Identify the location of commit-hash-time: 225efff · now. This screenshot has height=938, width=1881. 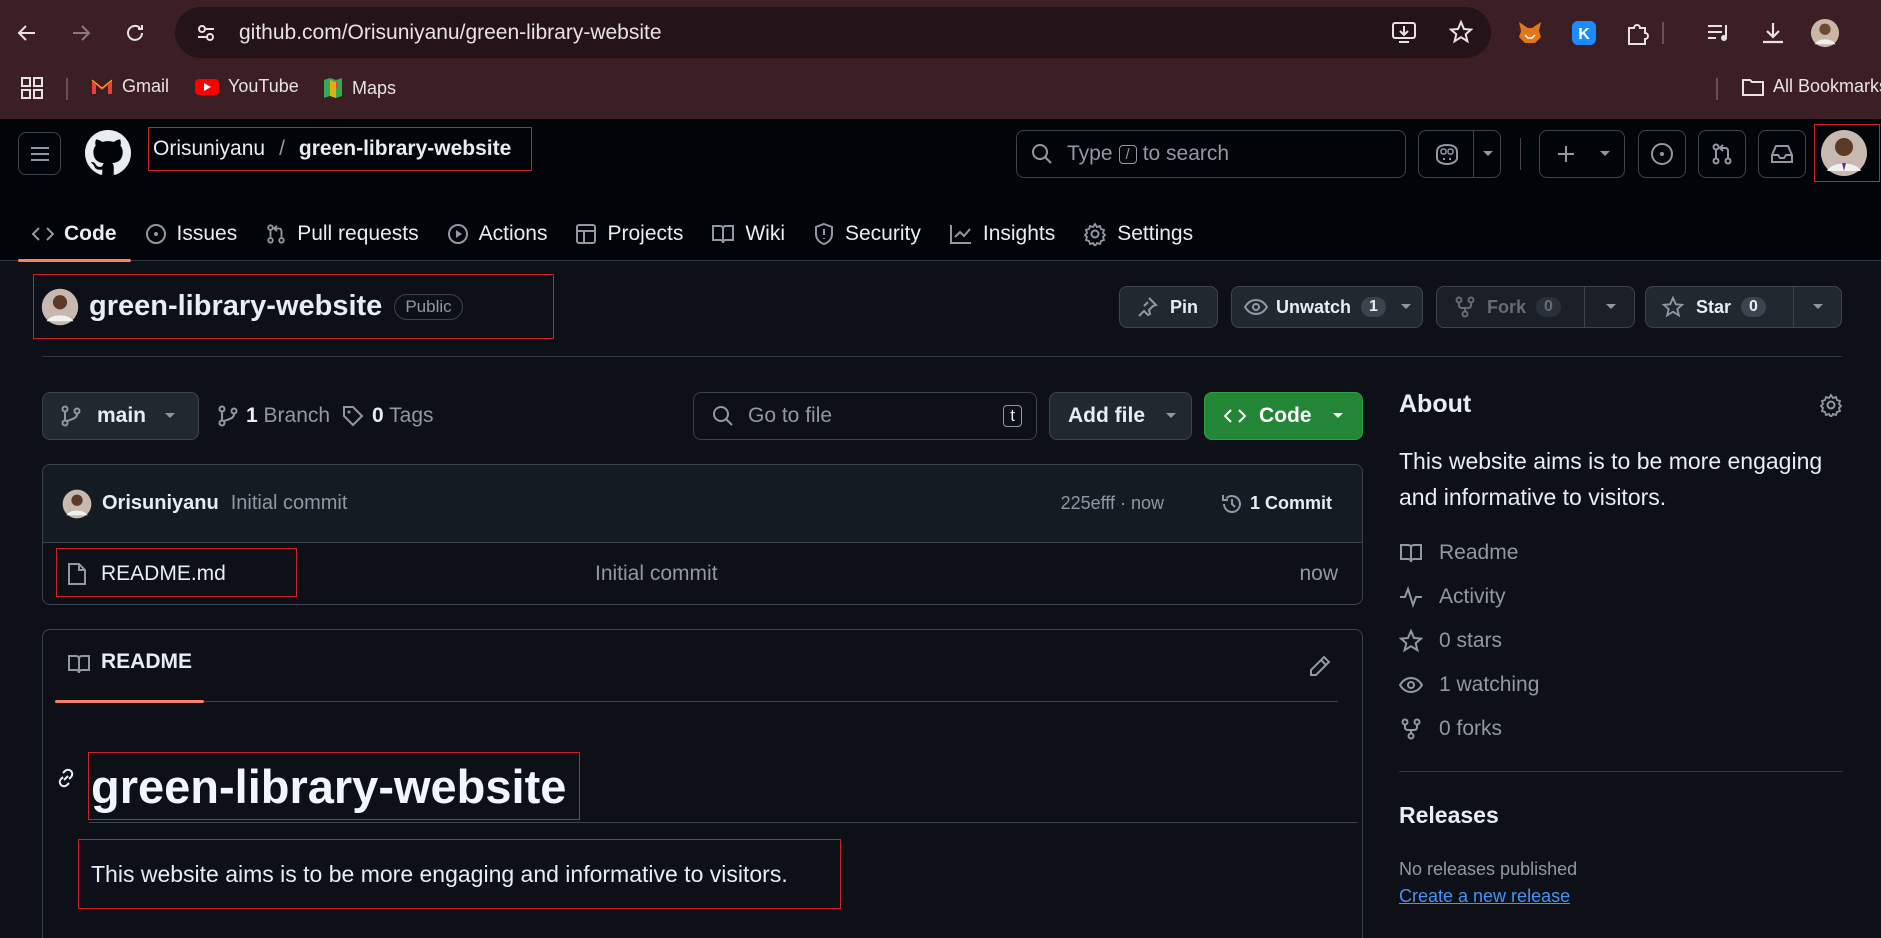
(1112, 503).